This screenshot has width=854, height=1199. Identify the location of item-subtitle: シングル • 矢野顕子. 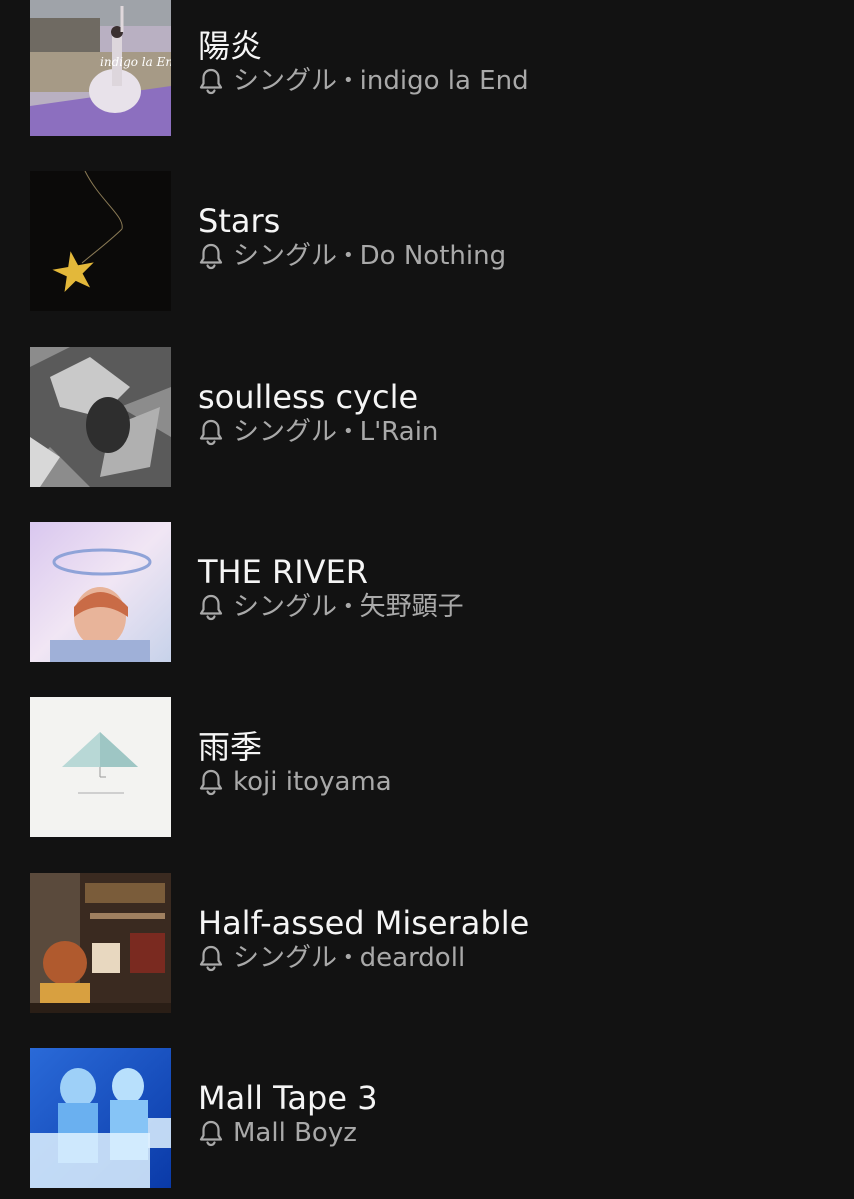
(331, 607).